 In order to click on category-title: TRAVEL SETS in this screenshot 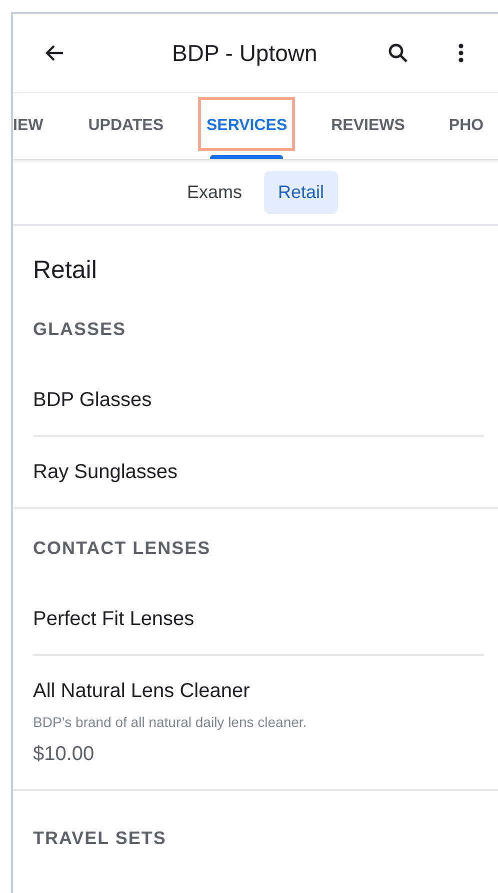, I will do `click(100, 838)`.